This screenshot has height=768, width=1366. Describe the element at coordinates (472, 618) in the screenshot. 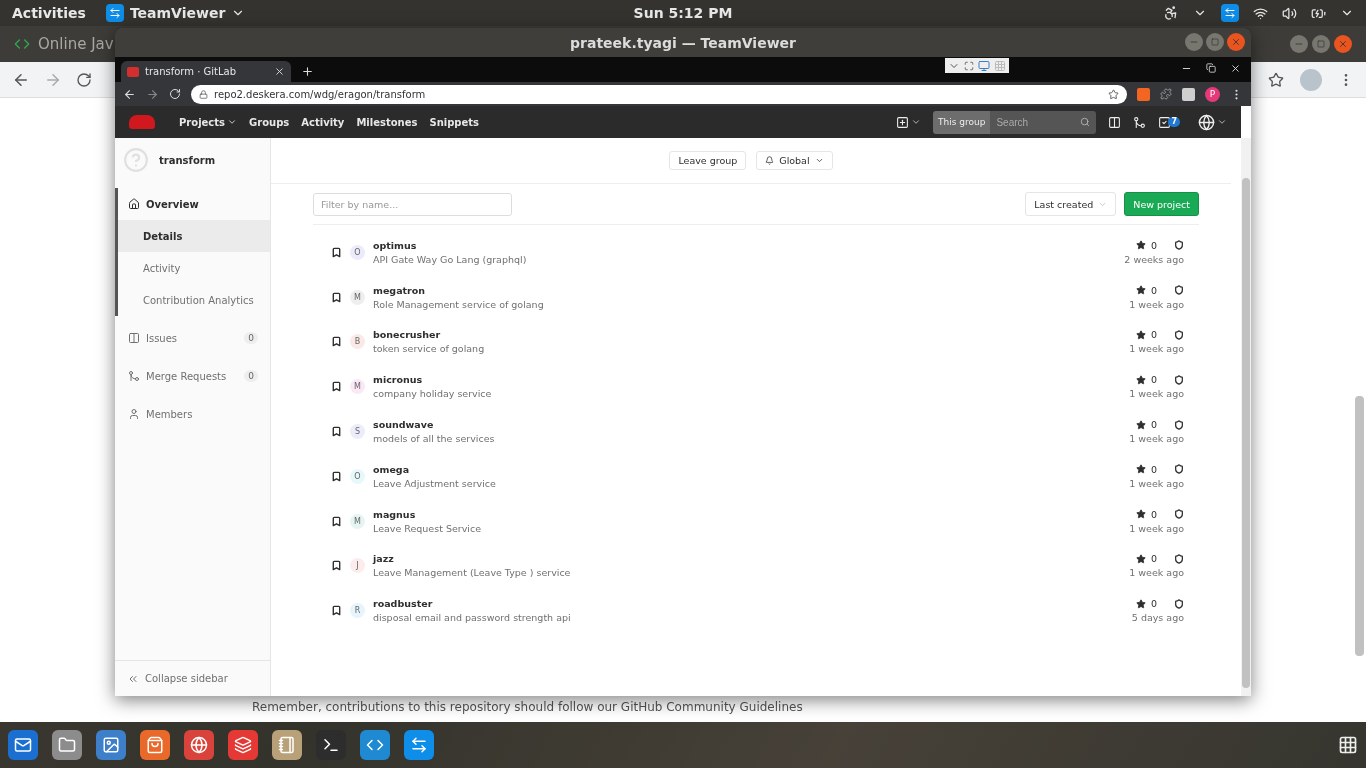

I see `project-description: disposal email and password strength api` at that location.